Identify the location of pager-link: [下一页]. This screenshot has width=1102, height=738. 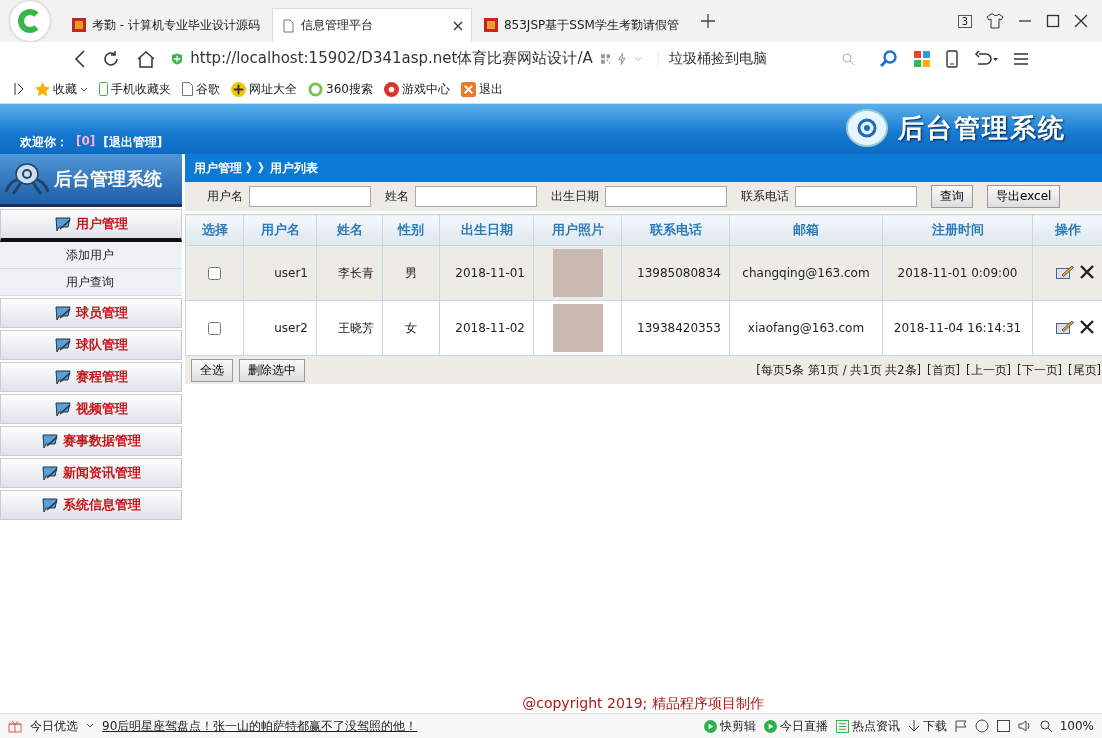
(1039, 370).